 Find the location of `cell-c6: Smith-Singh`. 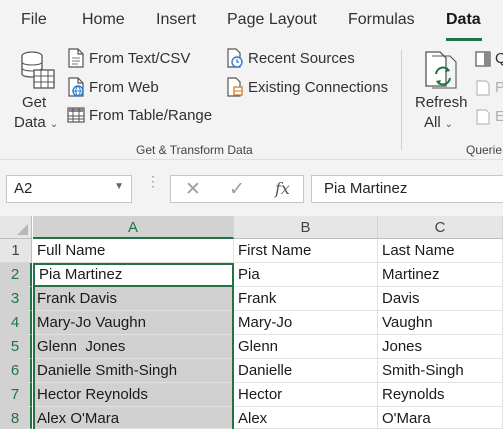

cell-c6: Smith-Singh is located at coordinates (440, 371).